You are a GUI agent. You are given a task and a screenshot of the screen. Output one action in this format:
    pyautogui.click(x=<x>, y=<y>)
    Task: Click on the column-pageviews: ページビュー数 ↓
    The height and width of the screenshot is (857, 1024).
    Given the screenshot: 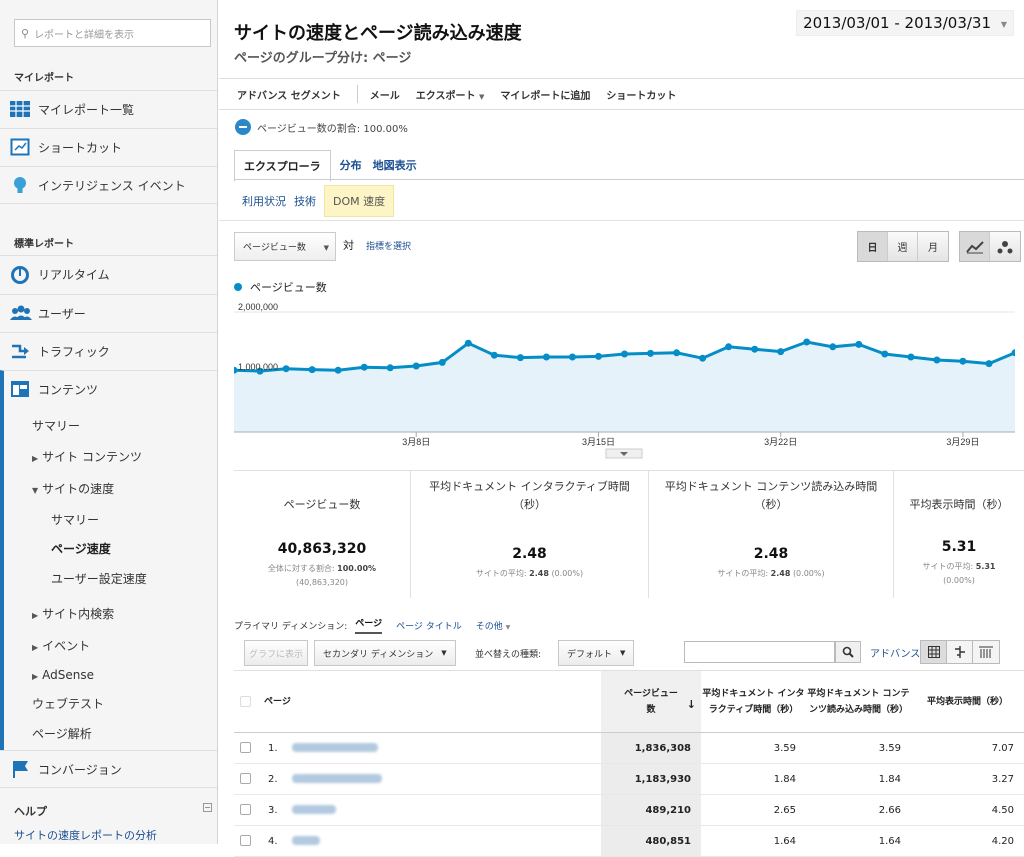 What is the action you would take?
    pyautogui.click(x=651, y=701)
    